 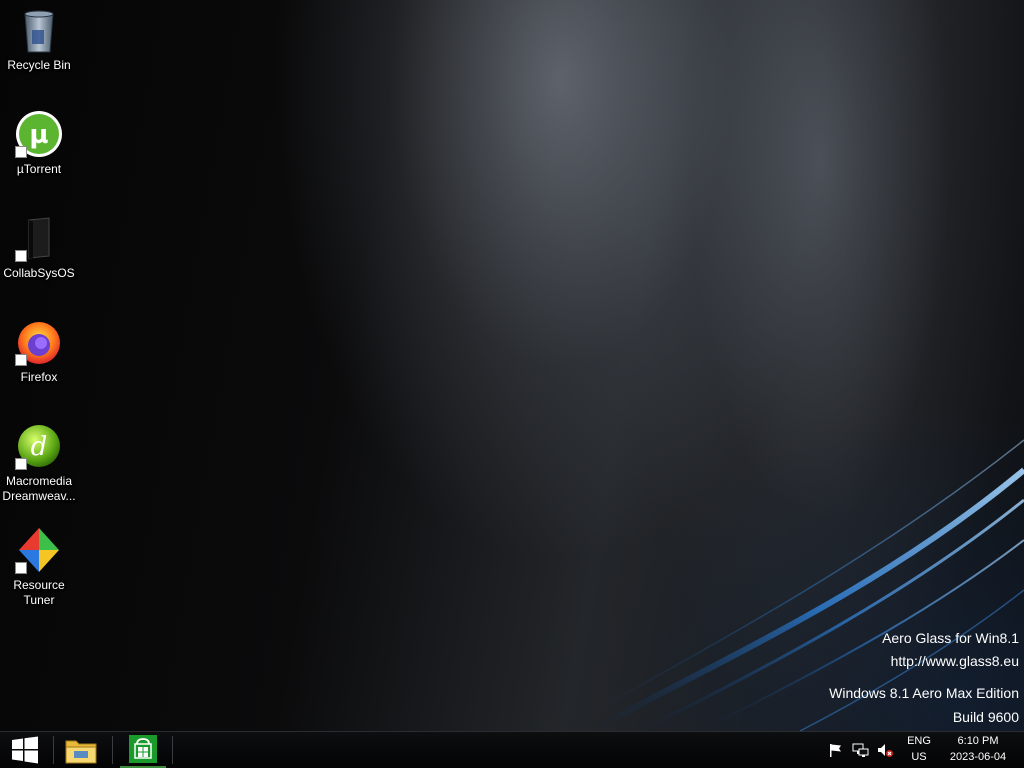 What do you see at coordinates (885, 750) in the screenshot?
I see `volume-muted-icon` at bounding box center [885, 750].